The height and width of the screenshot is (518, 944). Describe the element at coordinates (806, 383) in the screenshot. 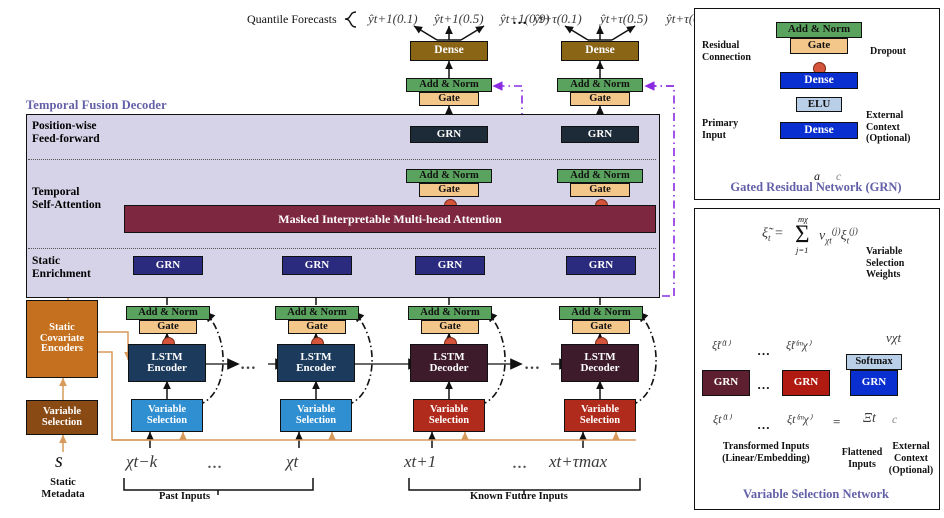

I see `vsn-grn-last: GRN` at that location.